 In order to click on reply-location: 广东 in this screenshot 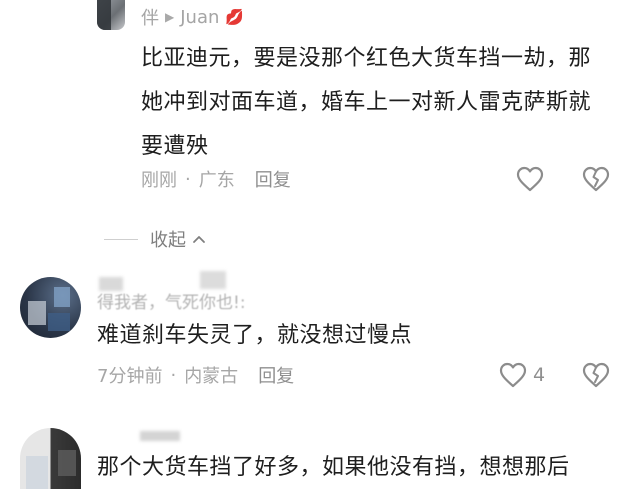, I will do `click(216, 180)`.